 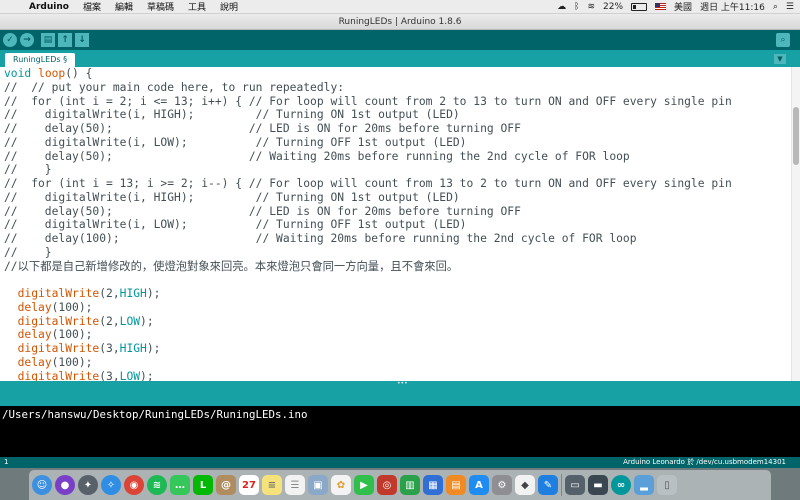 What do you see at coordinates (598, 485) in the screenshot?
I see `monitor-icon: ▬` at bounding box center [598, 485].